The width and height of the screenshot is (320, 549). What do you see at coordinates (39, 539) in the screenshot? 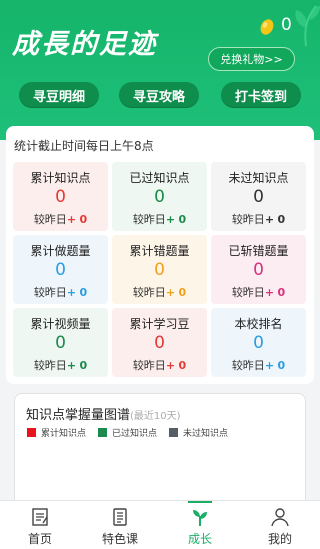
I see `tab-label: 首页` at bounding box center [39, 539].